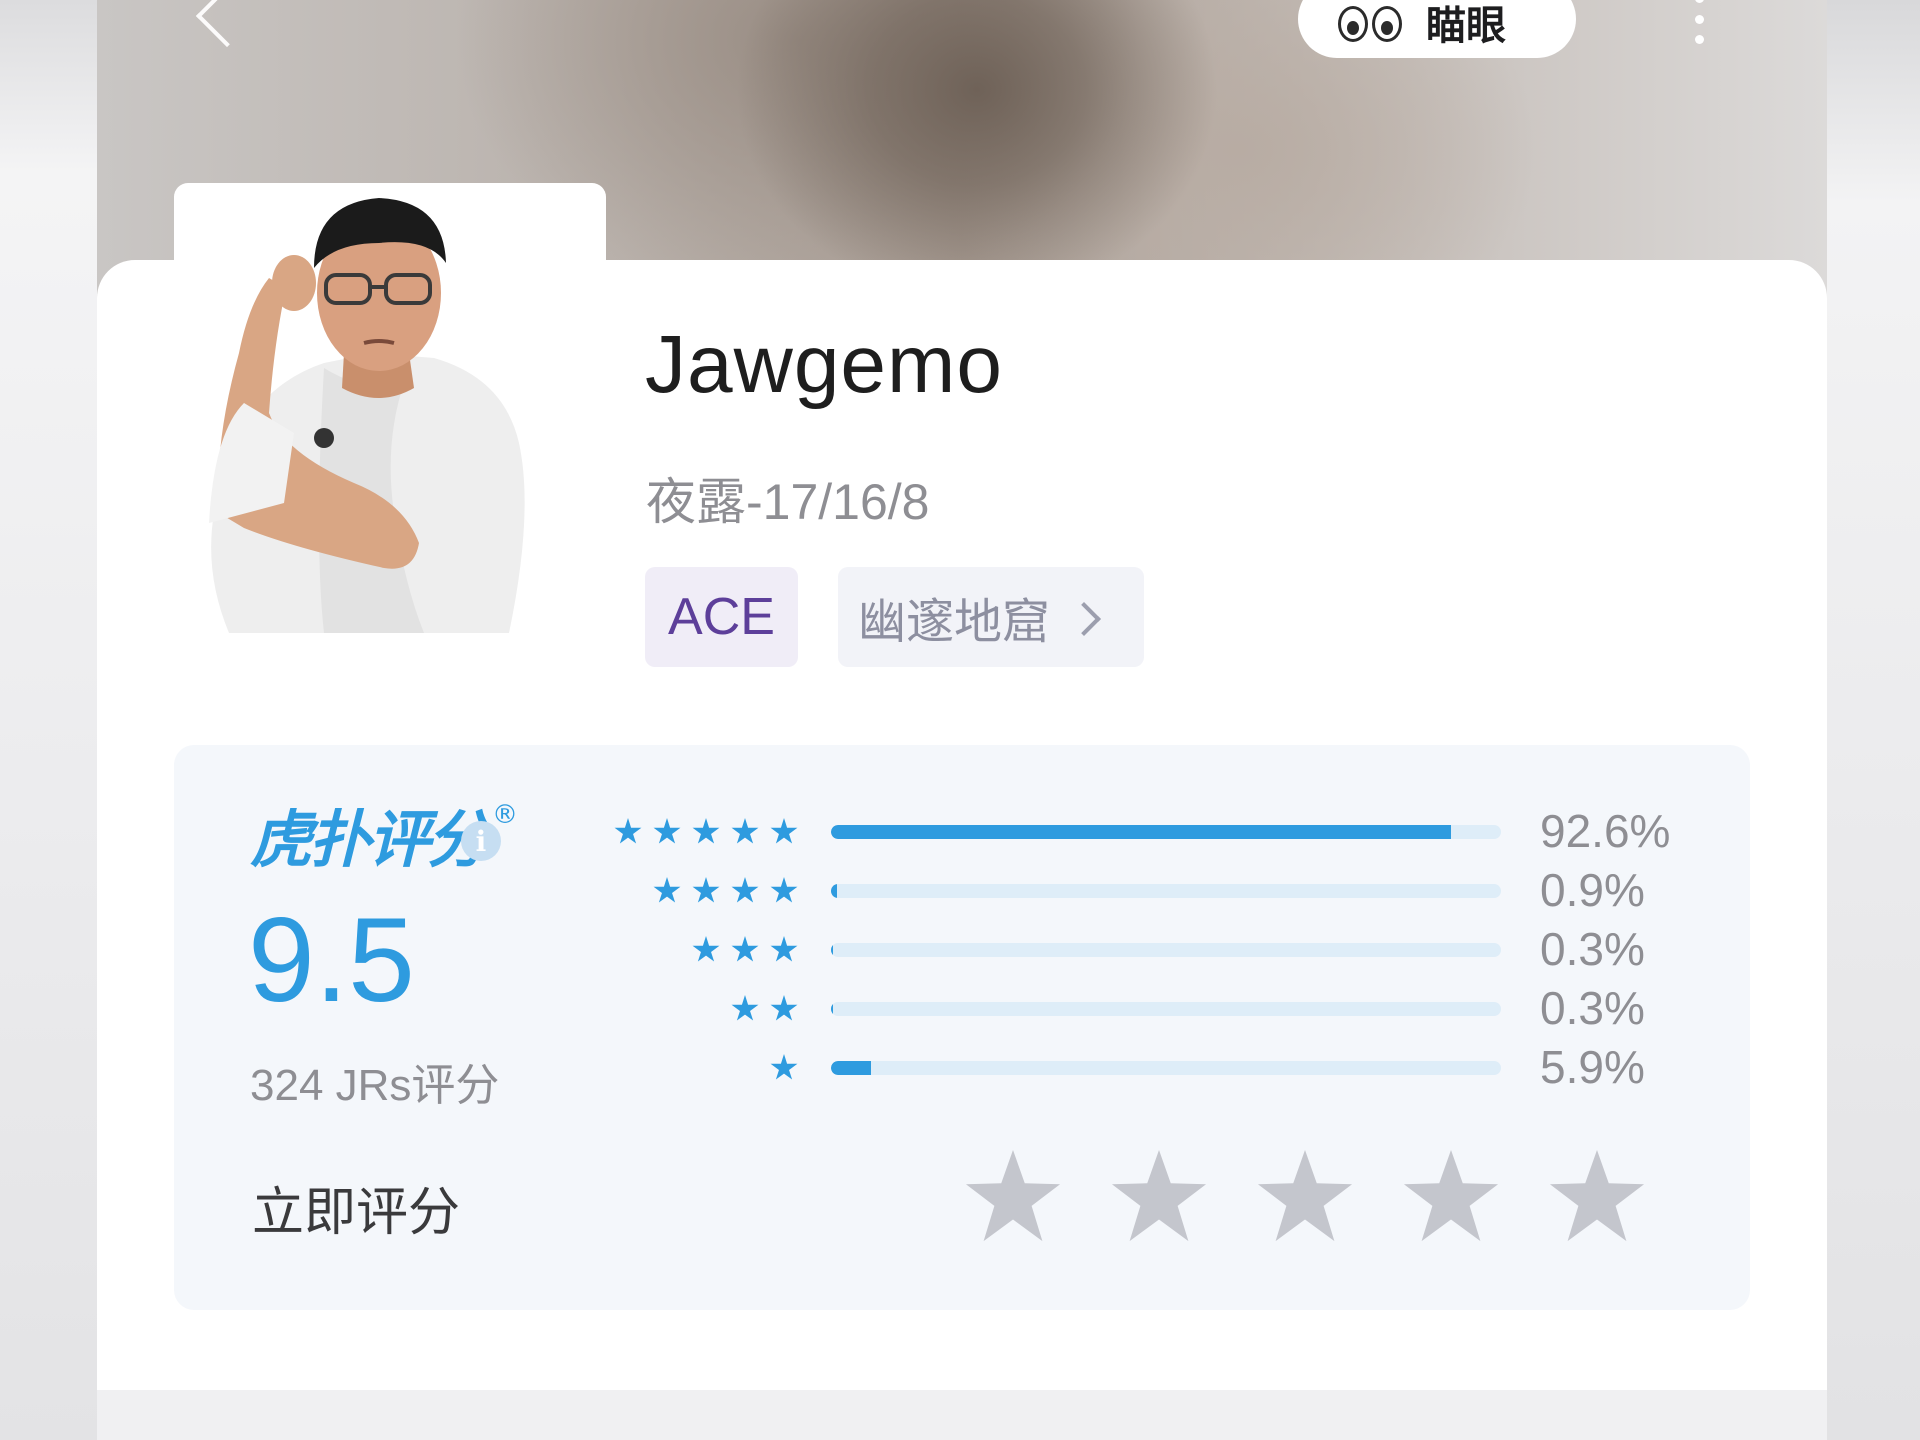 The image size is (1920, 1440). I want to click on location-tag: 幽邃地窟, so click(991, 617).